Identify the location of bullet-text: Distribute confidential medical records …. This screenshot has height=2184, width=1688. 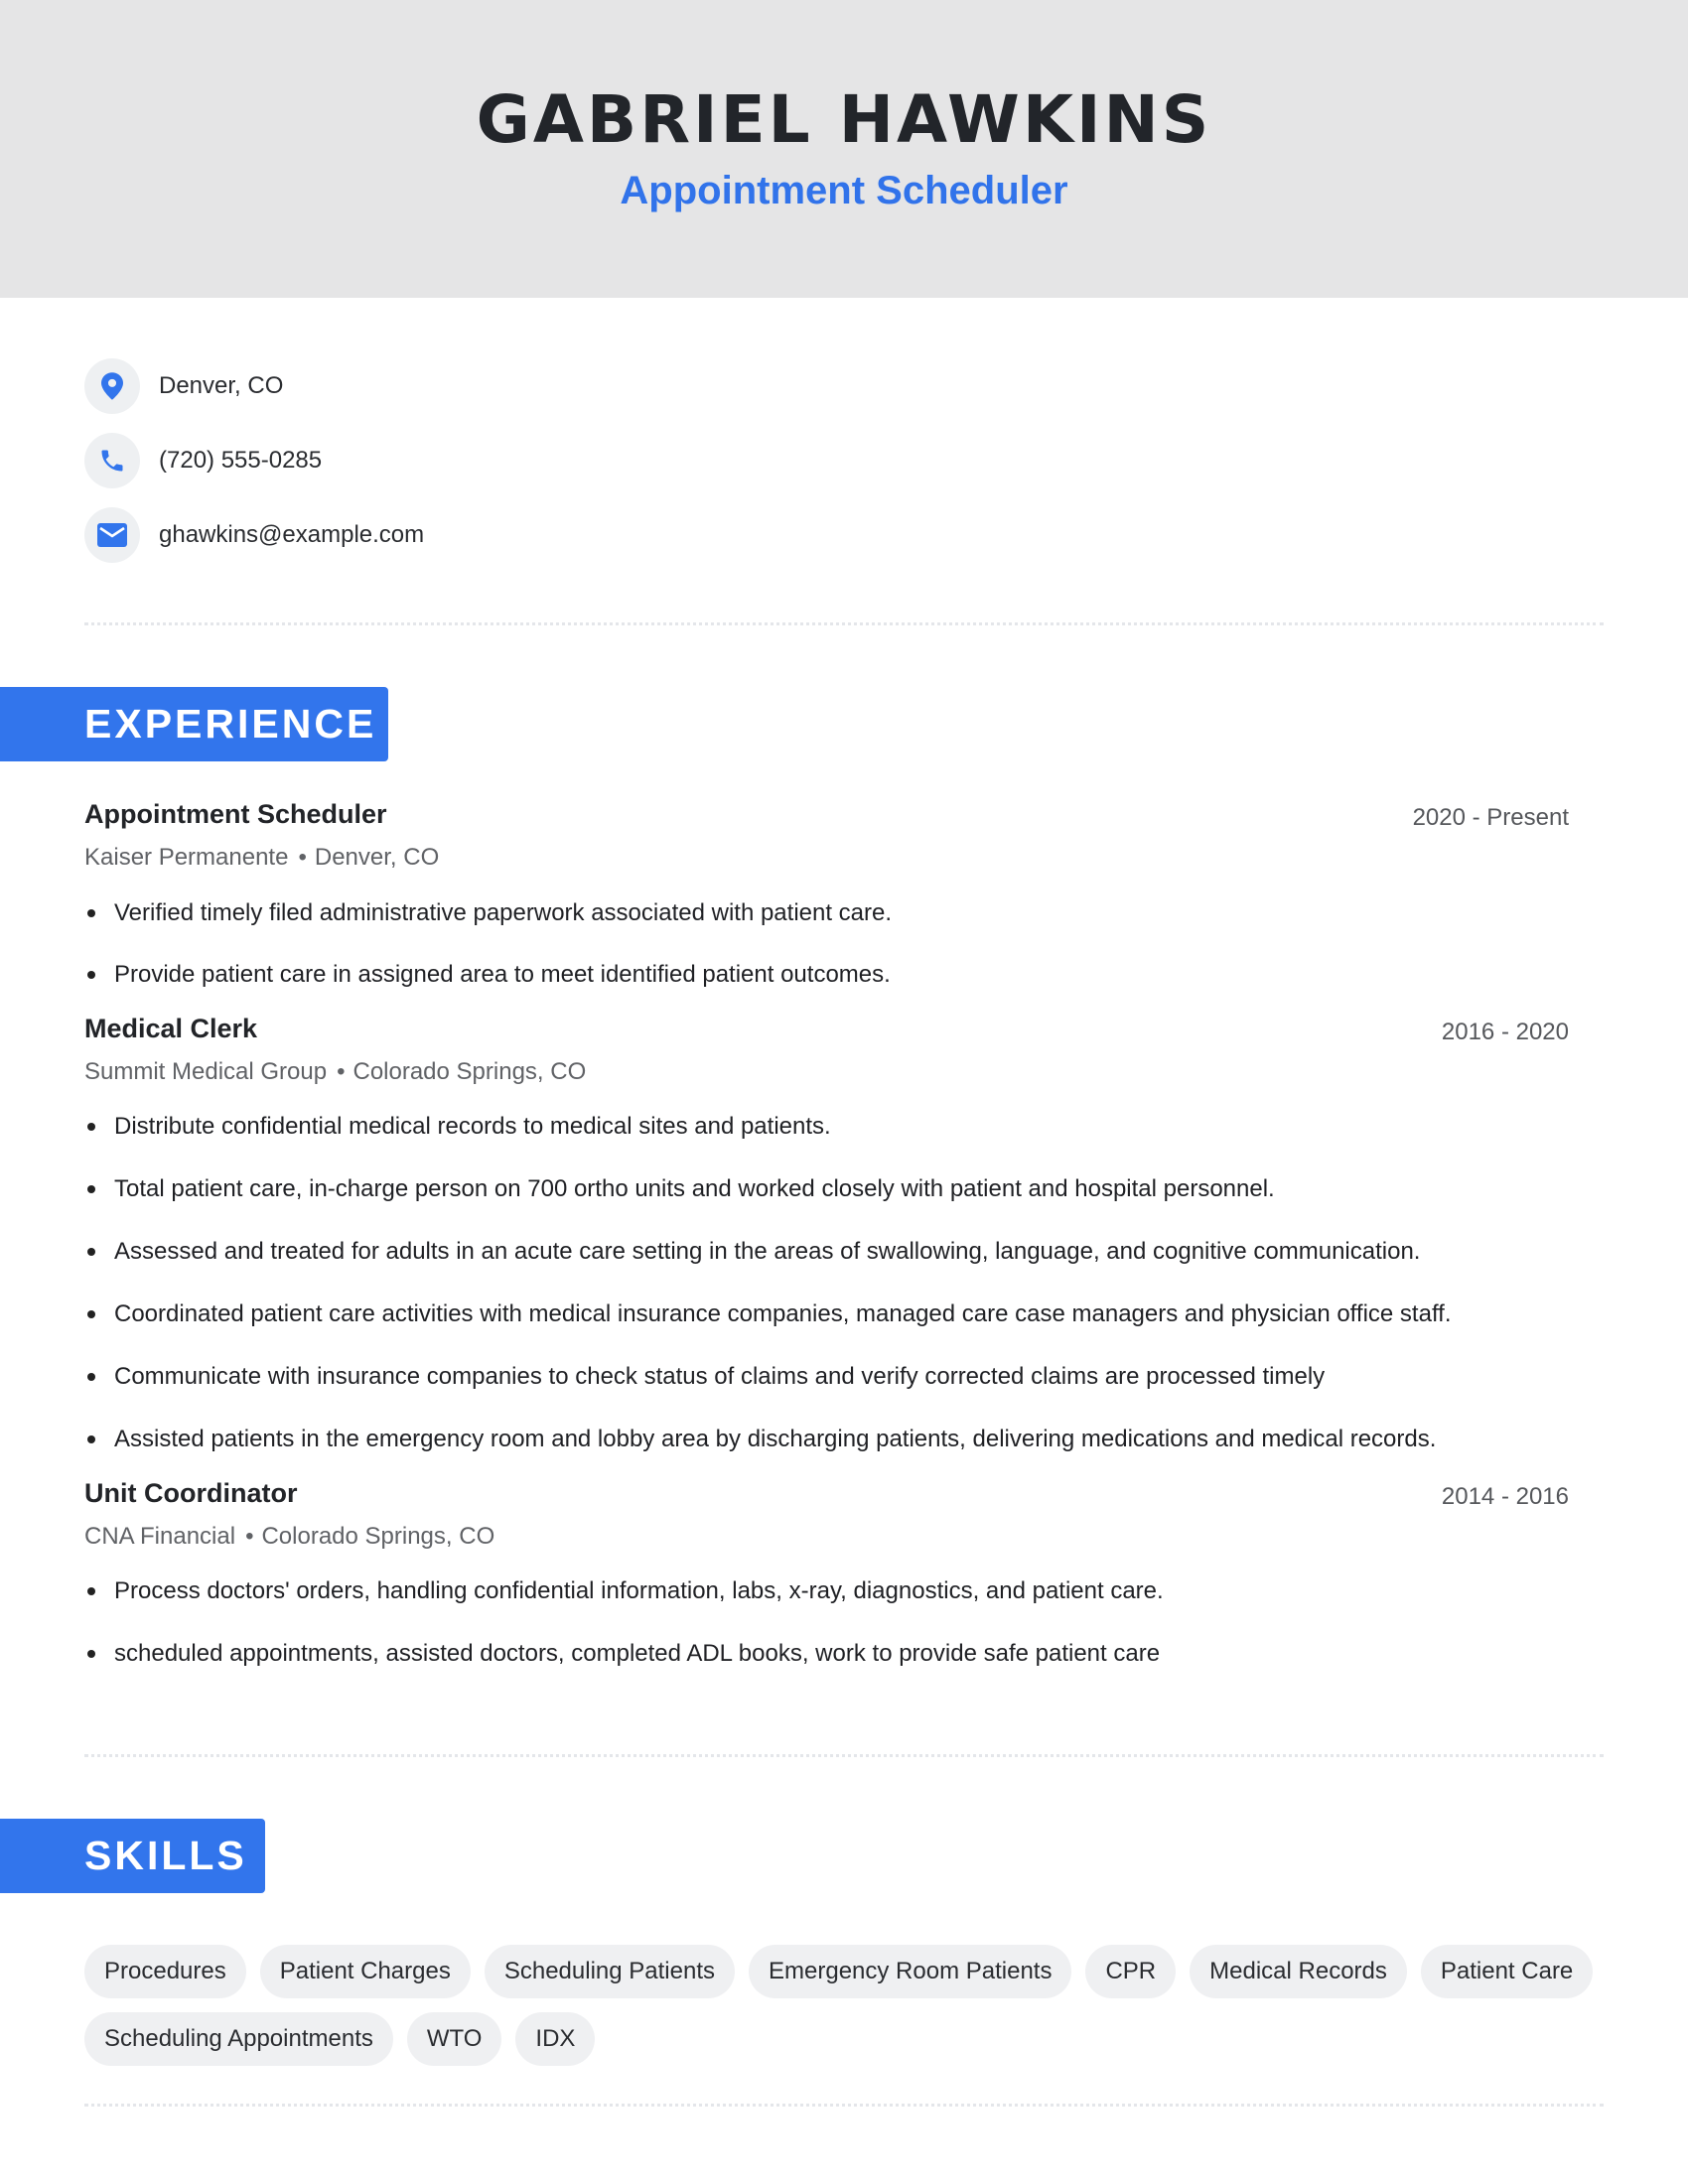
(472, 1126).